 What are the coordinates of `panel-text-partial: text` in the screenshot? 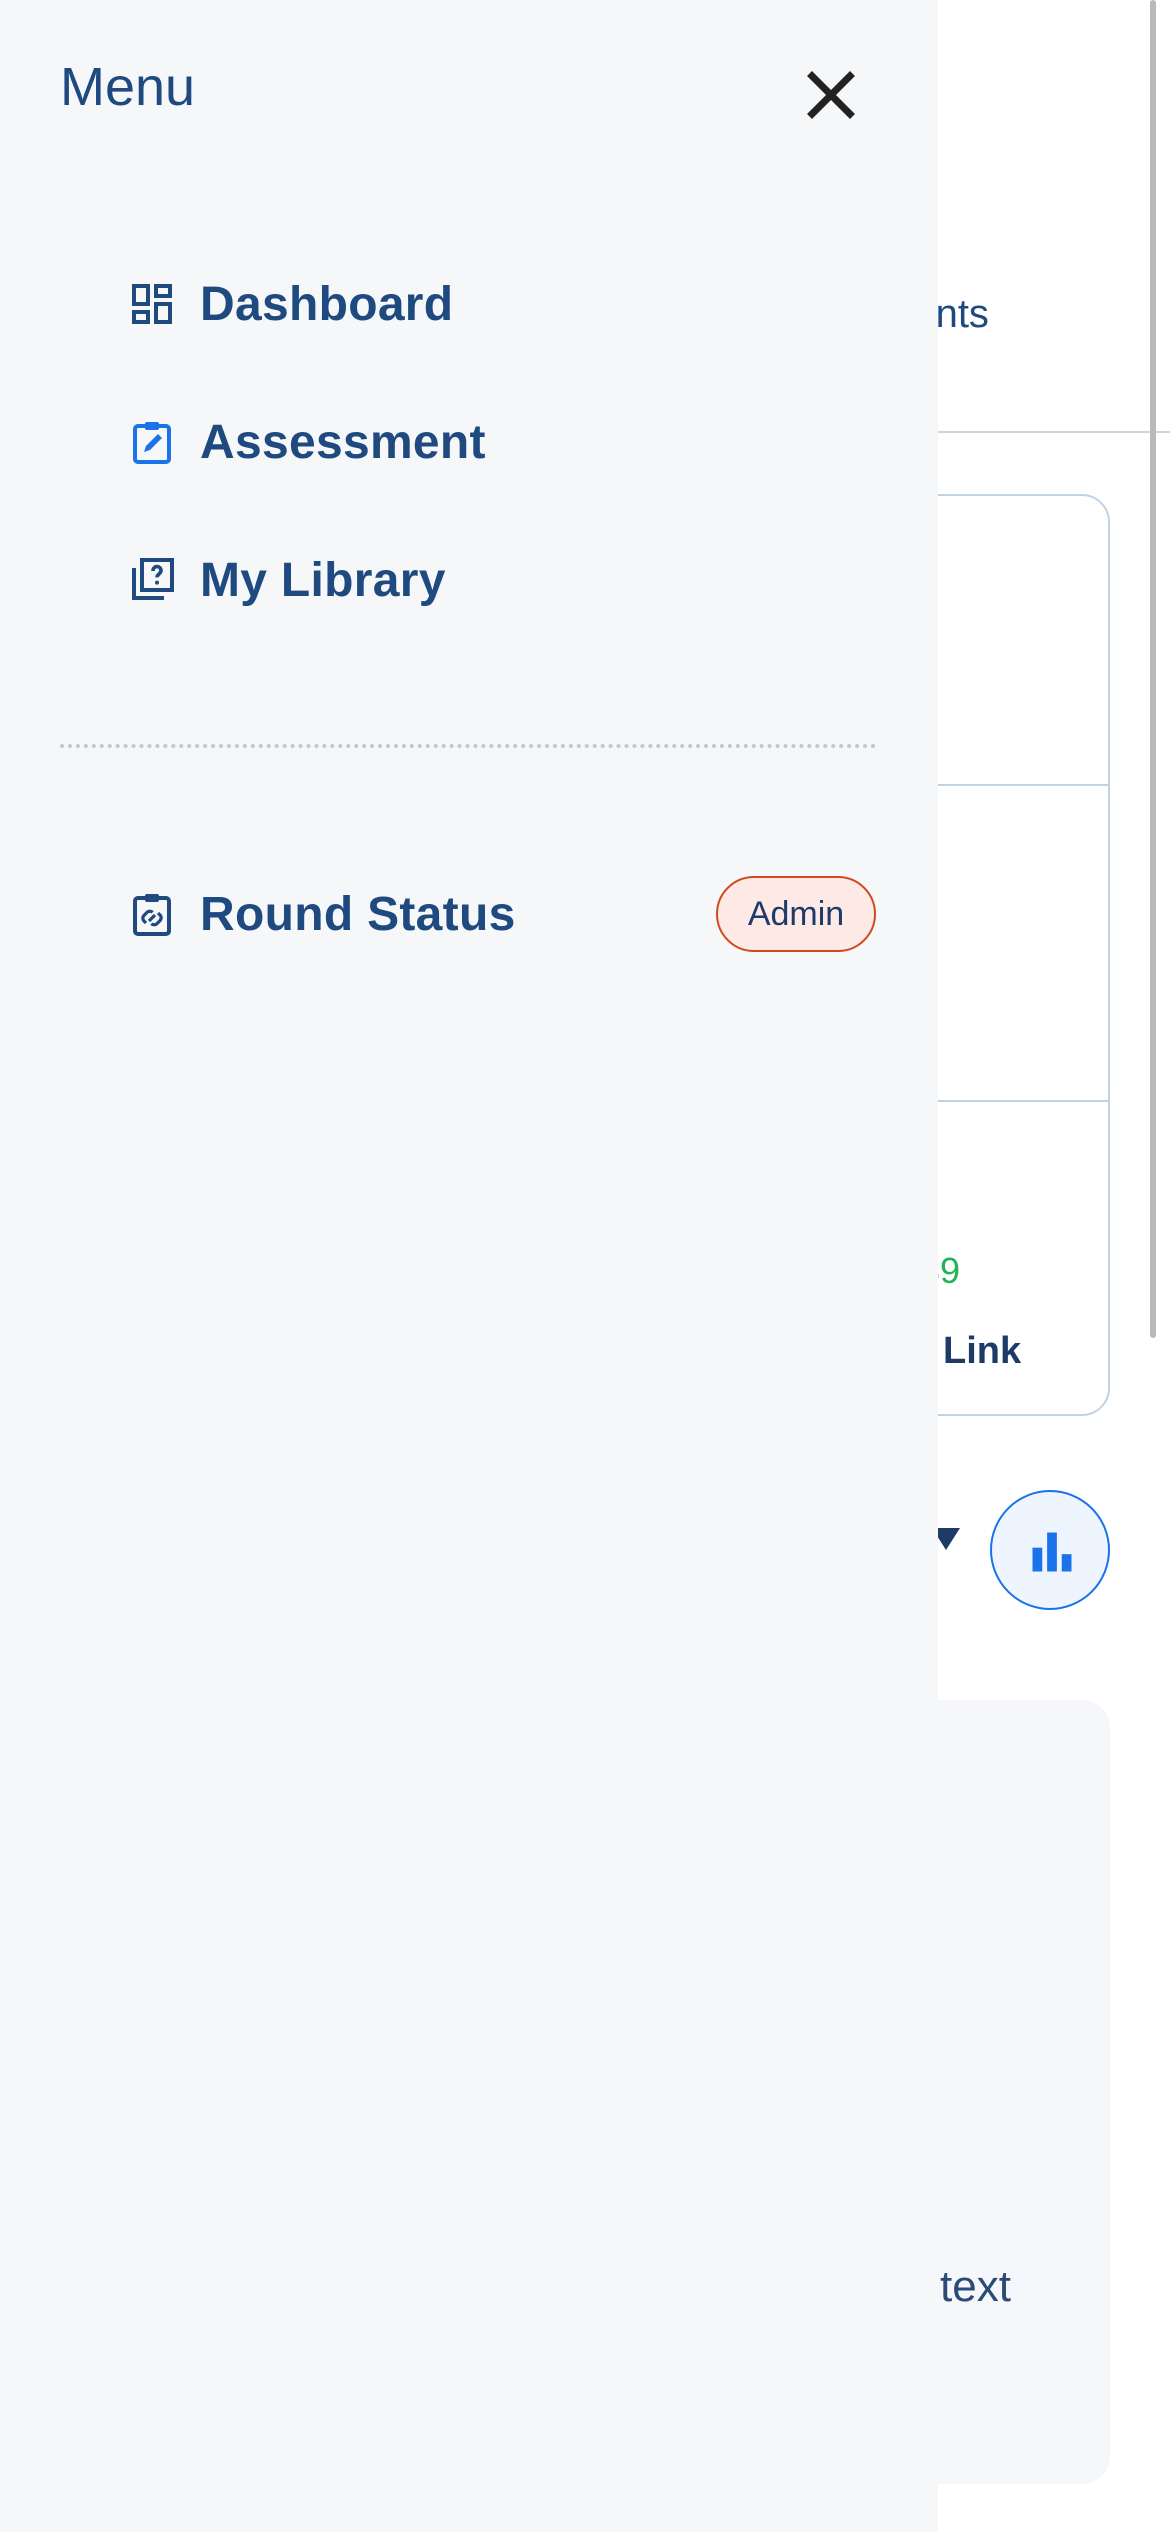 It's located at (975, 2286).